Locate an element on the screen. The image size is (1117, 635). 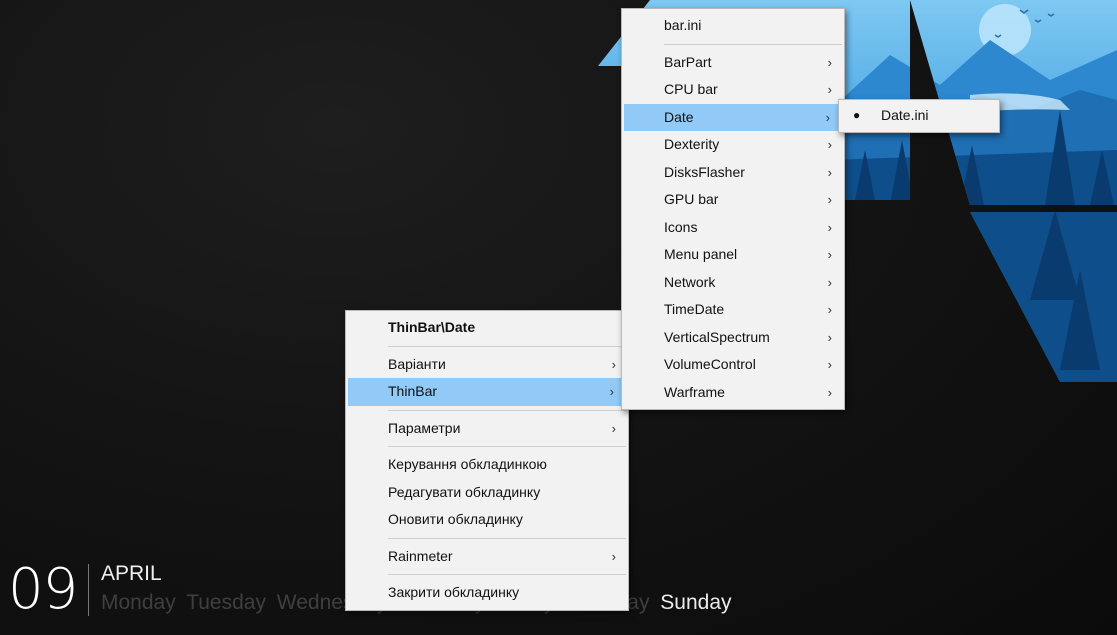
menu-item-warframe: Warframe › is located at coordinates (733, 393).